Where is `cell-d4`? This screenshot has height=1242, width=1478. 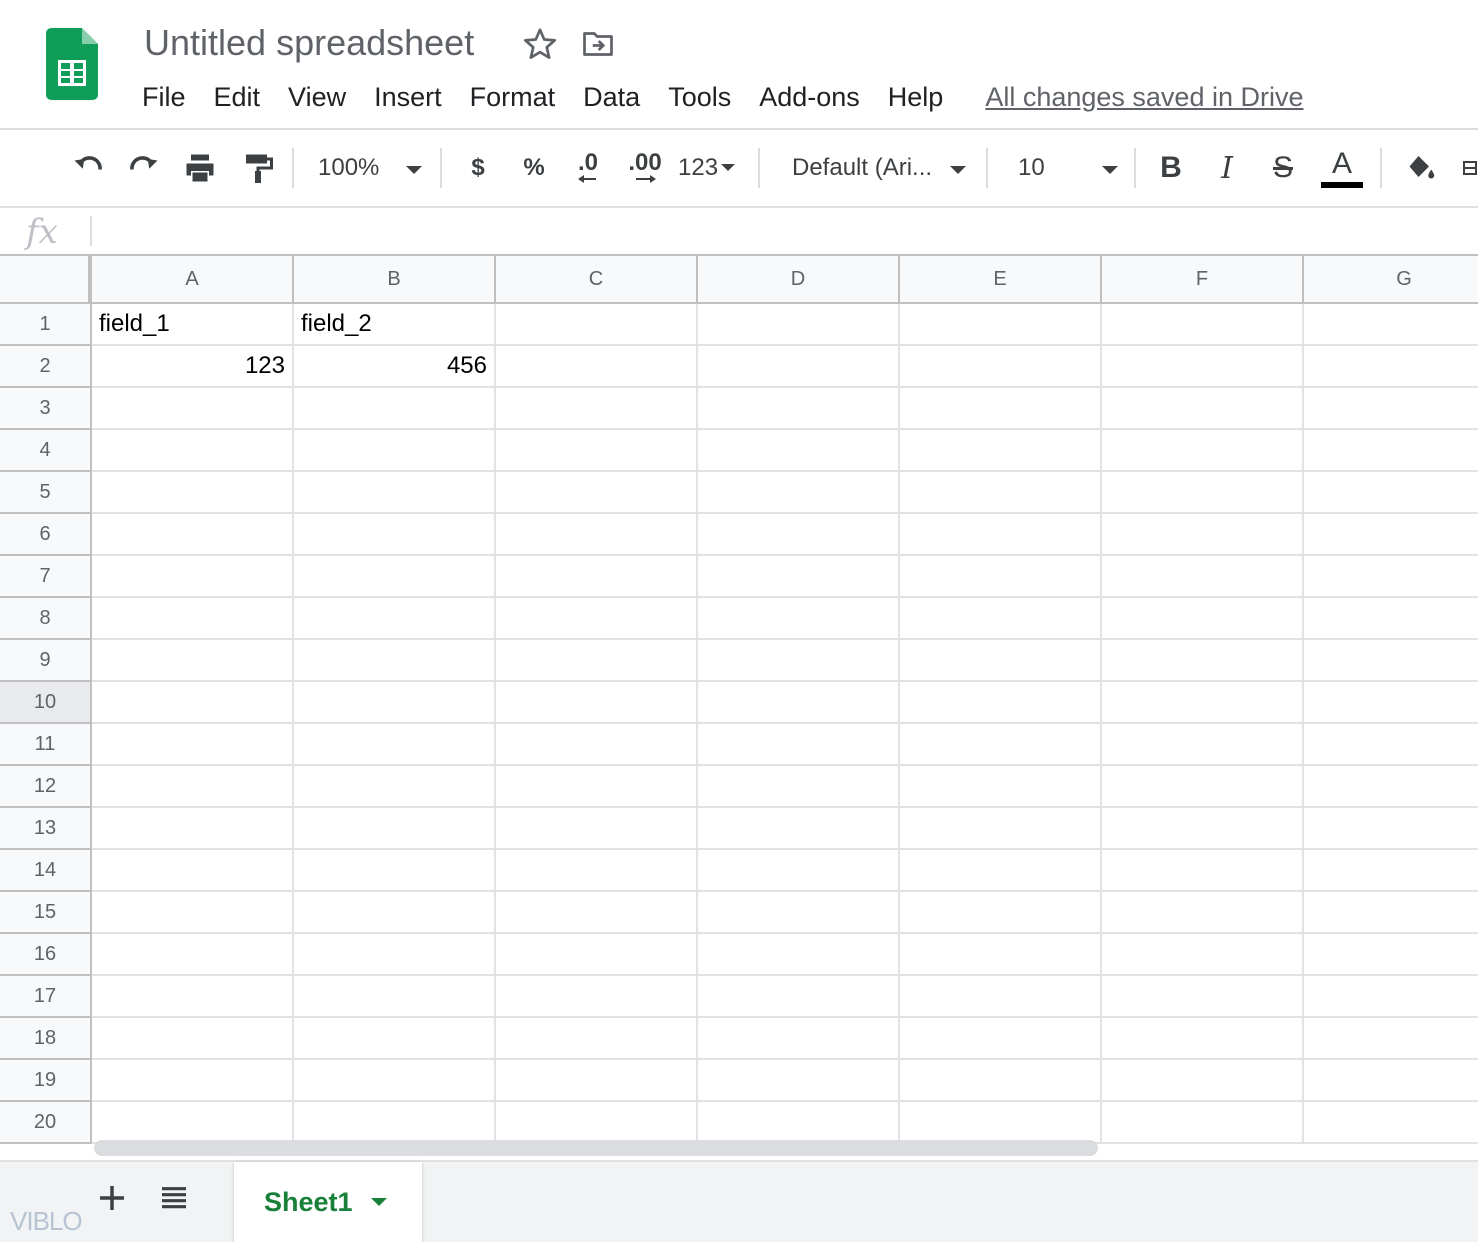 cell-d4 is located at coordinates (799, 451).